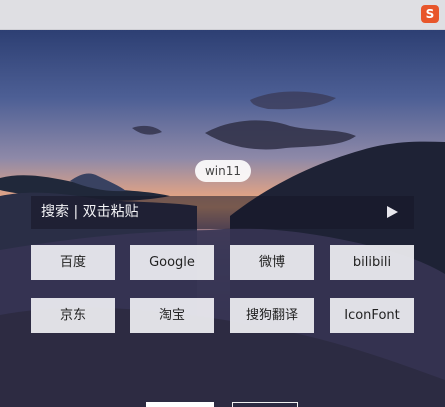 This screenshot has height=407, width=445. Describe the element at coordinates (272, 262) in the screenshot. I see `shortcut-weibo: 微博` at that location.